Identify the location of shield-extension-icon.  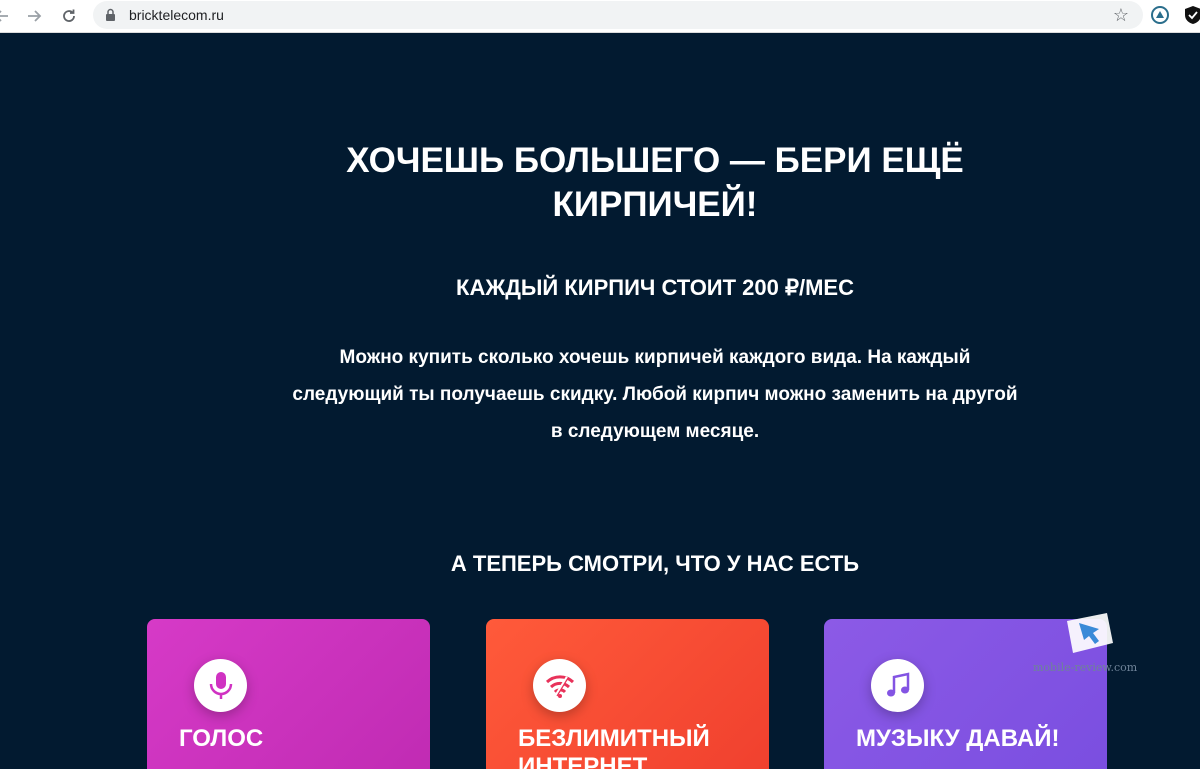
(1192, 17).